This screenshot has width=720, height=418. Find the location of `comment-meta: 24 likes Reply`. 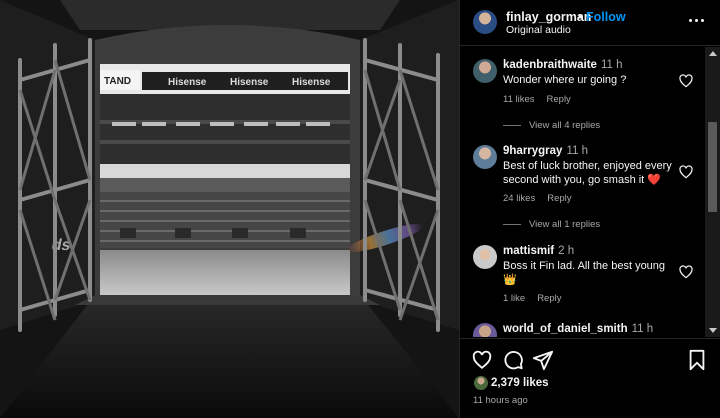

comment-meta: 24 likes Reply is located at coordinates (543, 198).